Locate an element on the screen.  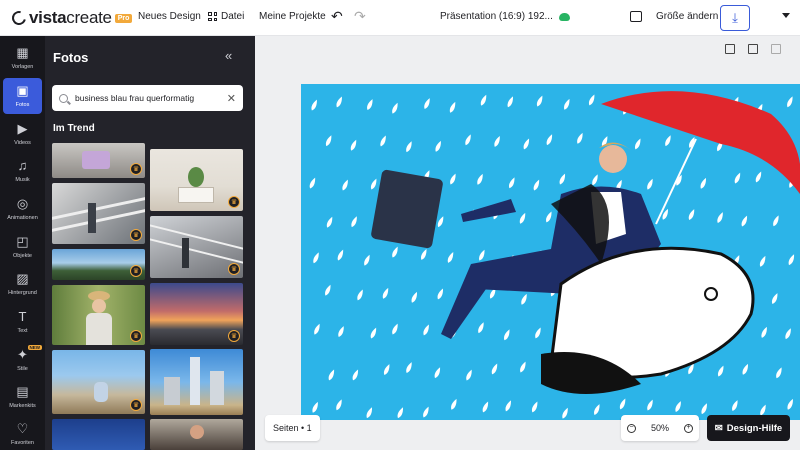
woman-head is located at coordinates (613, 159).